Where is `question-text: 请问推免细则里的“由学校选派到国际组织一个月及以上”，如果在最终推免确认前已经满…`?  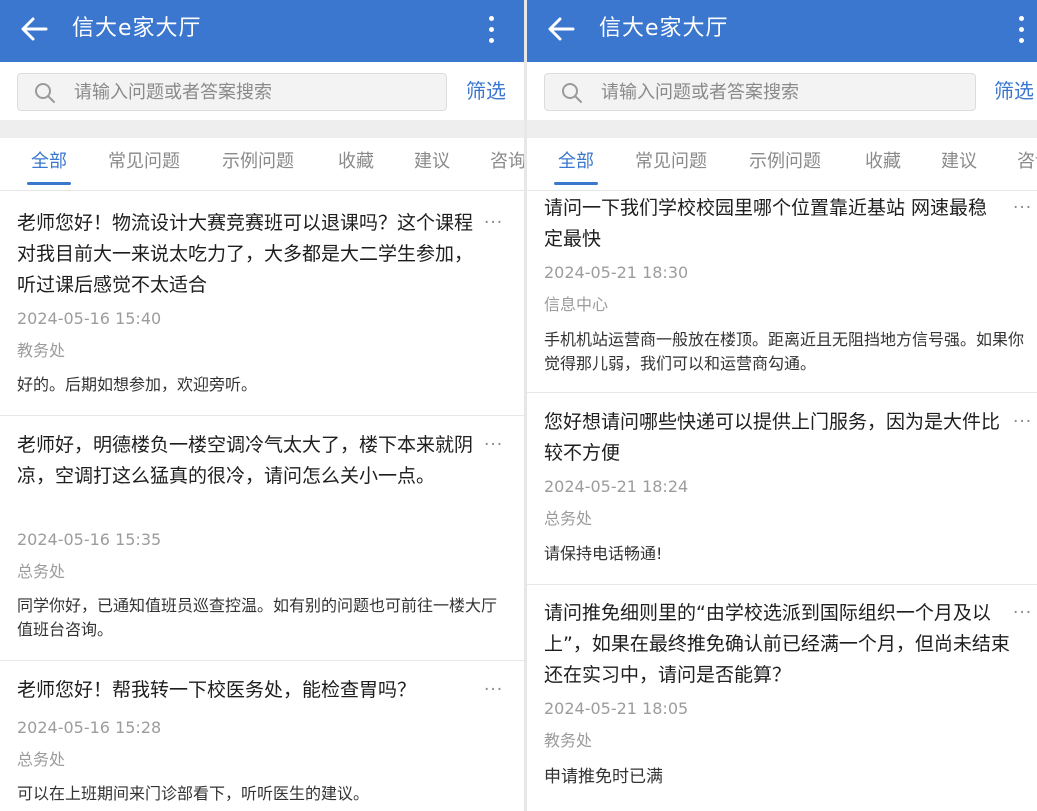
question-text: 请问推免细则里的“由学校选派到国际组织一个月及以上”，如果在最终推免确认前已经满… is located at coordinates (777, 644).